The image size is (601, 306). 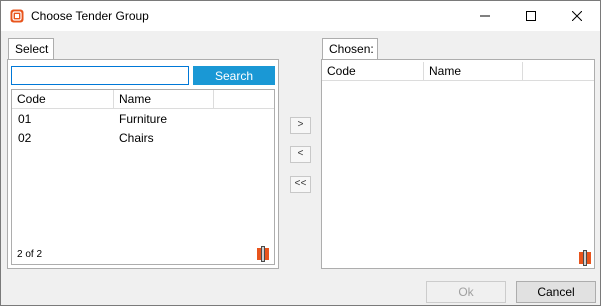 I want to click on record-count: 2 of 2, so click(x=30, y=254).